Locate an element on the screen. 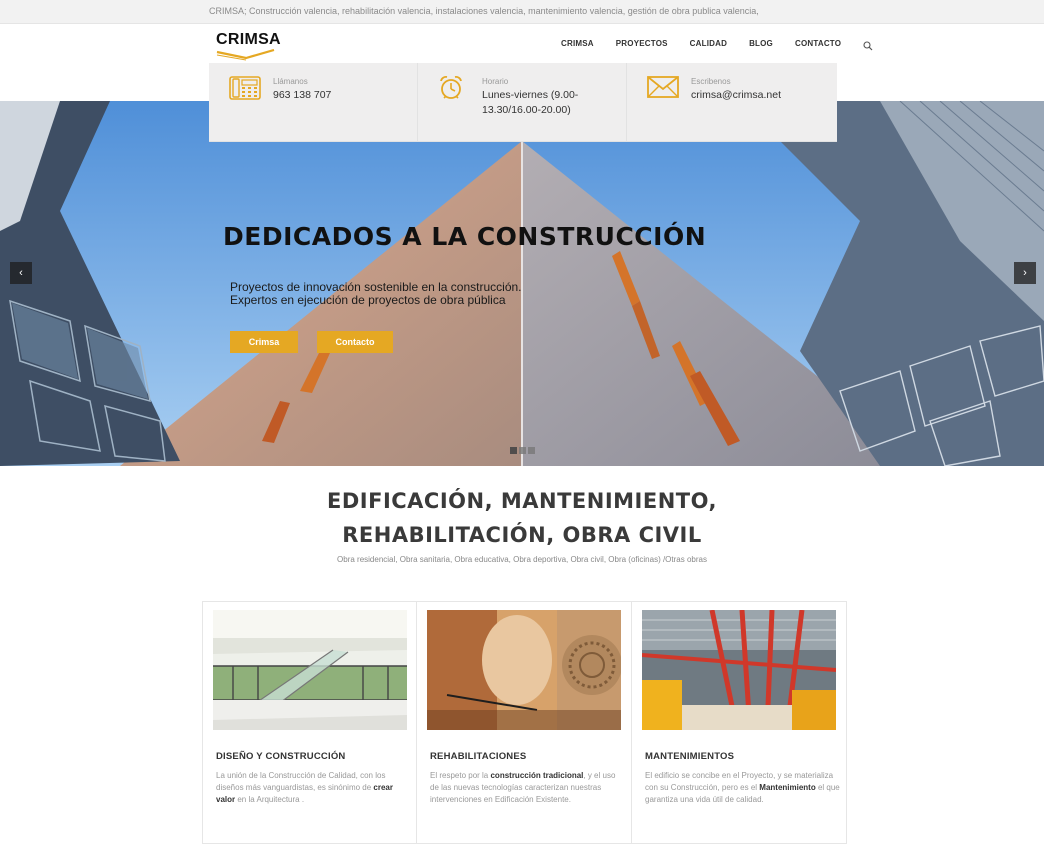  logo: CRIMSA is located at coordinates (248, 46).